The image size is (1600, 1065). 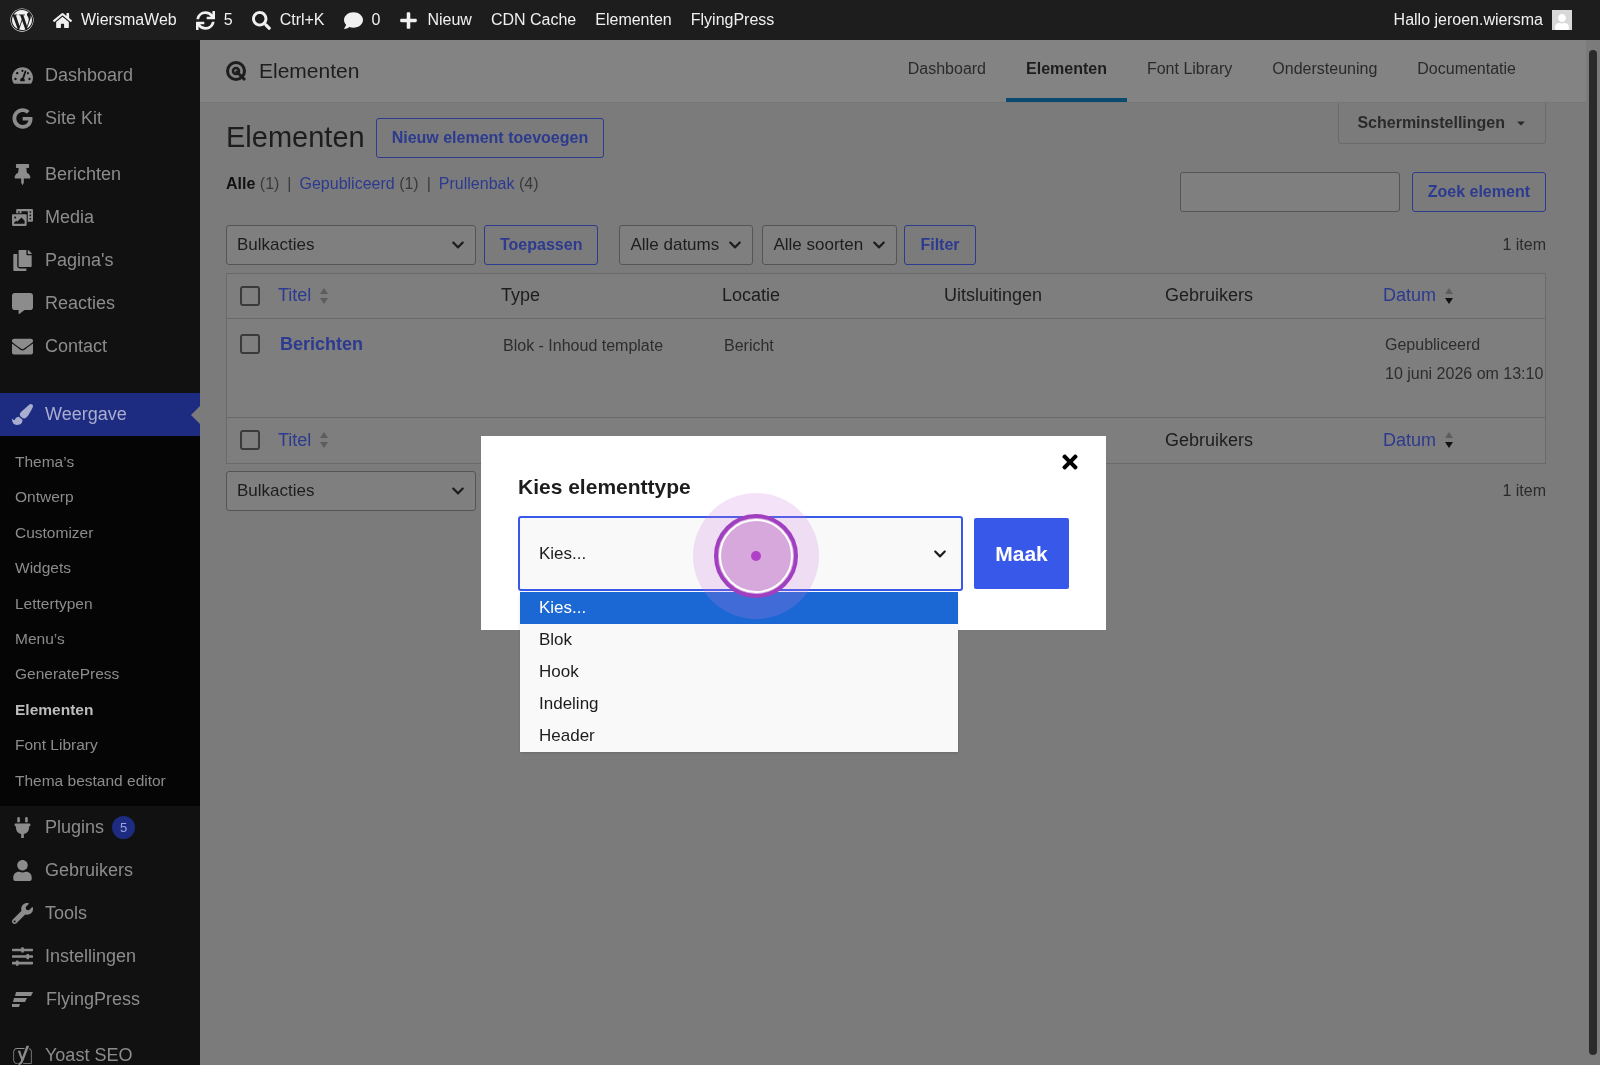 I want to click on search-input, so click(x=1289, y=191).